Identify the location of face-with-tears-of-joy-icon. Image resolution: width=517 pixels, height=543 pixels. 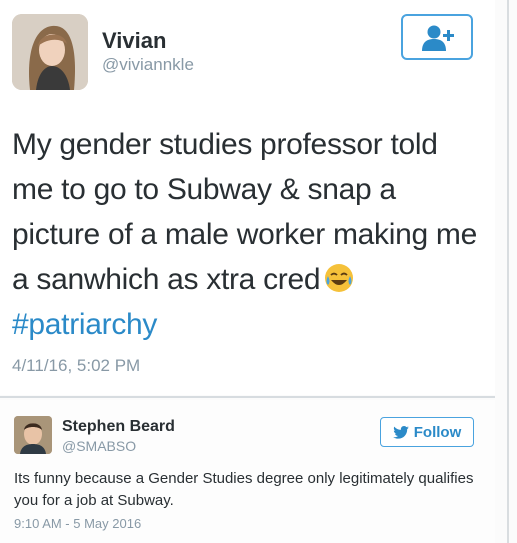
(339, 276).